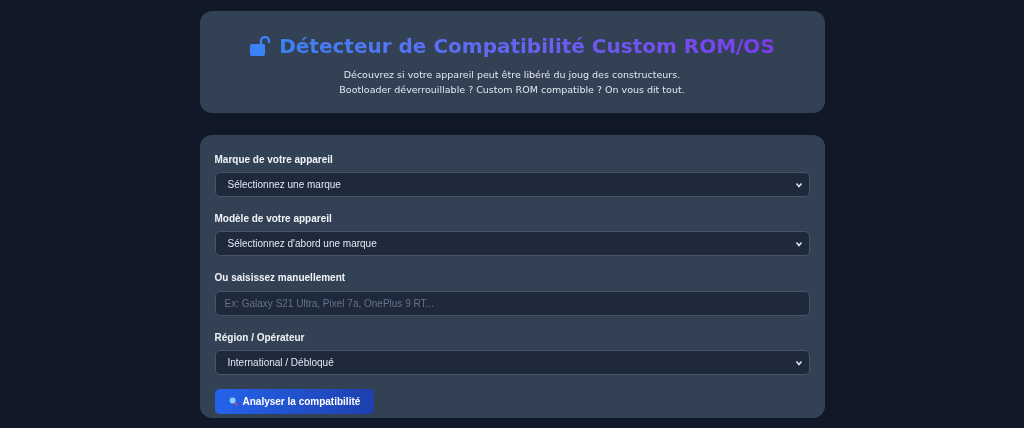 Image resolution: width=1024 pixels, height=428 pixels. What do you see at coordinates (512, 362) in the screenshot?
I see `select-field: International / Débloqué` at bounding box center [512, 362].